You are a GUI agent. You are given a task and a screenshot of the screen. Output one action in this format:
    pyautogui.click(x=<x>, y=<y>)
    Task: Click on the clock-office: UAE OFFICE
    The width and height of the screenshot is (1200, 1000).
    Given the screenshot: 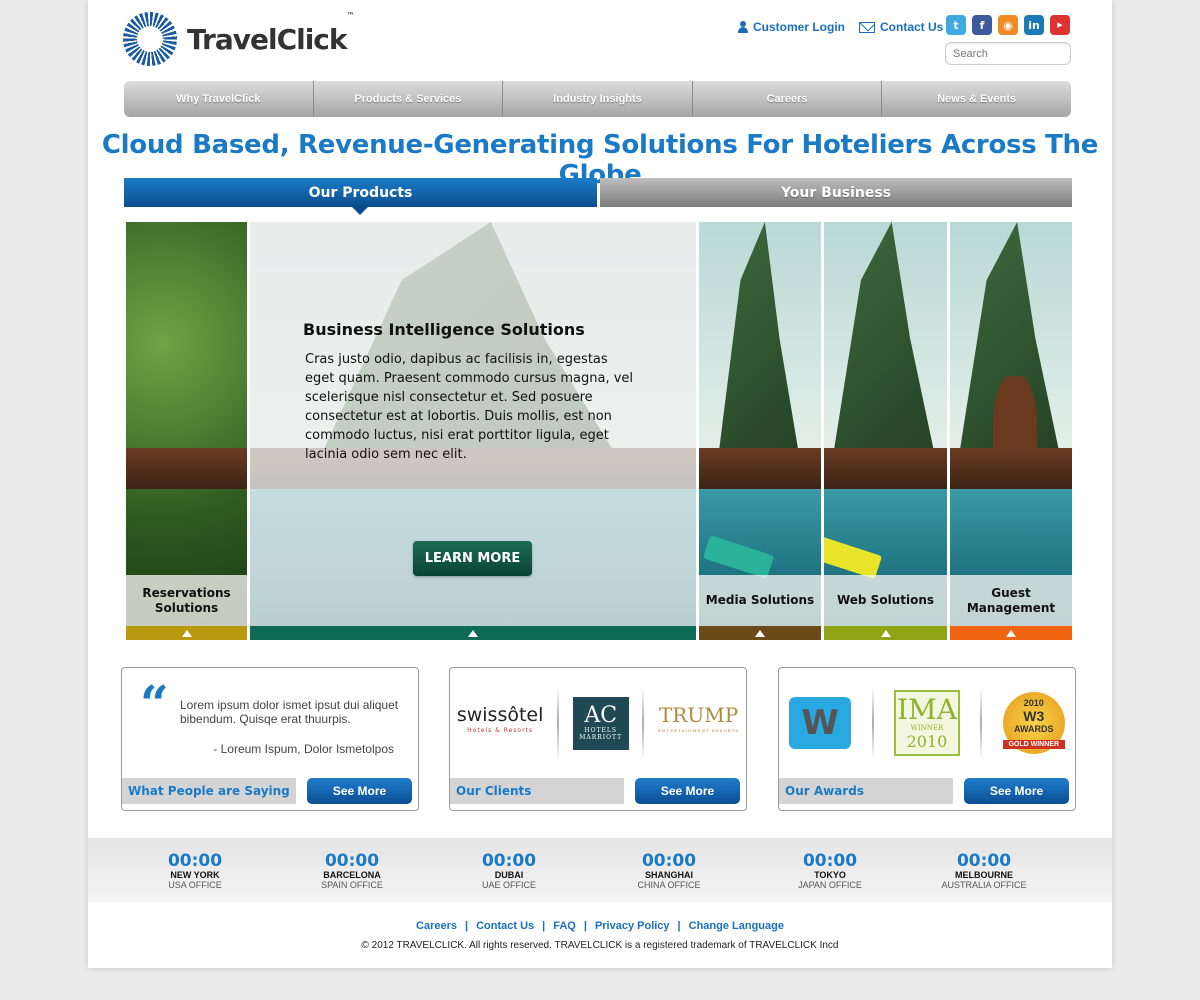 What is the action you would take?
    pyautogui.click(x=508, y=885)
    